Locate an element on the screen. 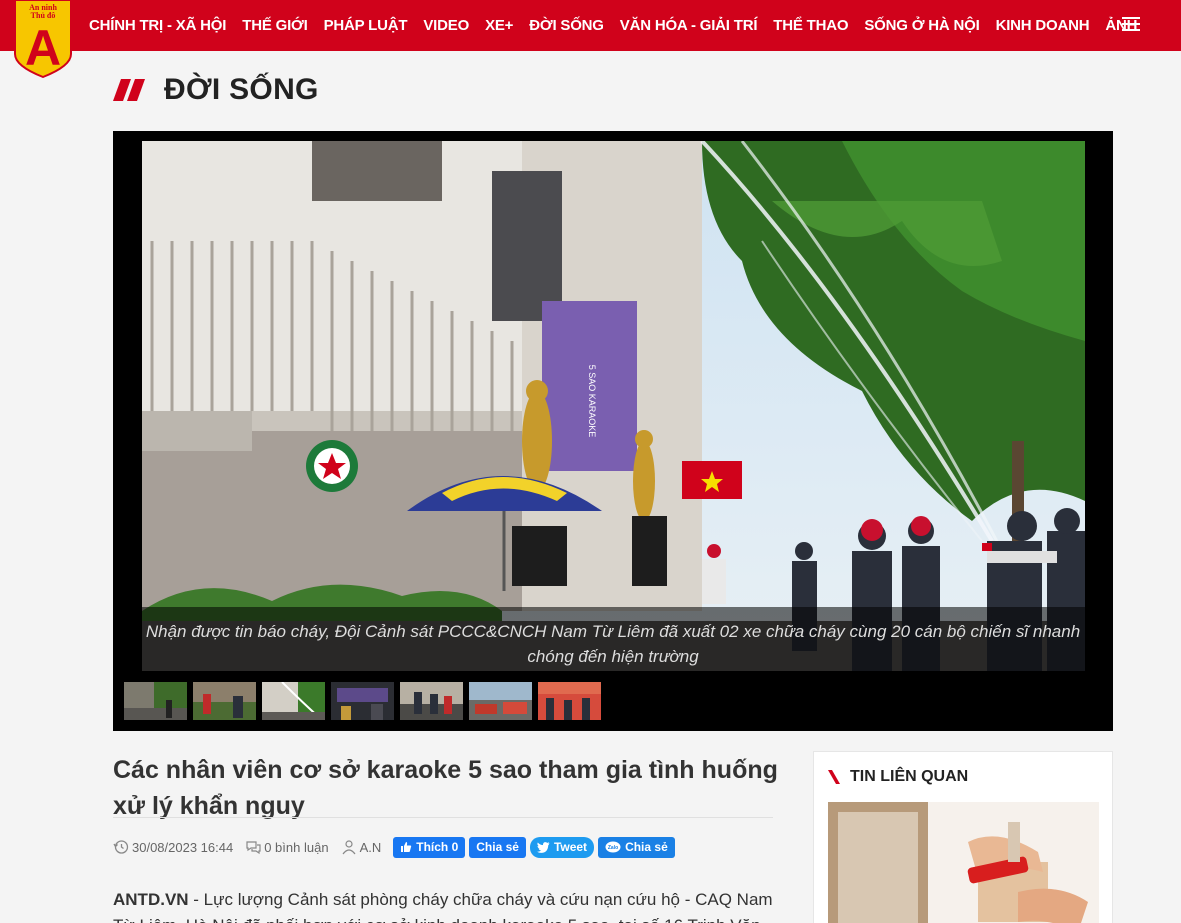 This screenshot has width=1181, height=923. comments-icon is located at coordinates (253, 848).